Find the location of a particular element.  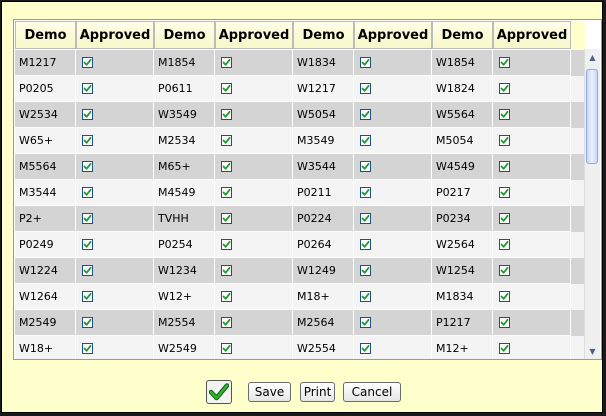

scroll-down-arrow-icon: ▼ is located at coordinates (592, 351).